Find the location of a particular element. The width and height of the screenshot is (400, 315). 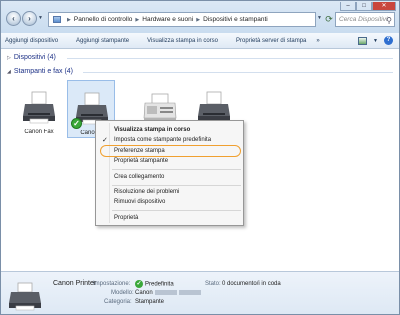

fax-printer-icon is located at coordinates (39, 107).